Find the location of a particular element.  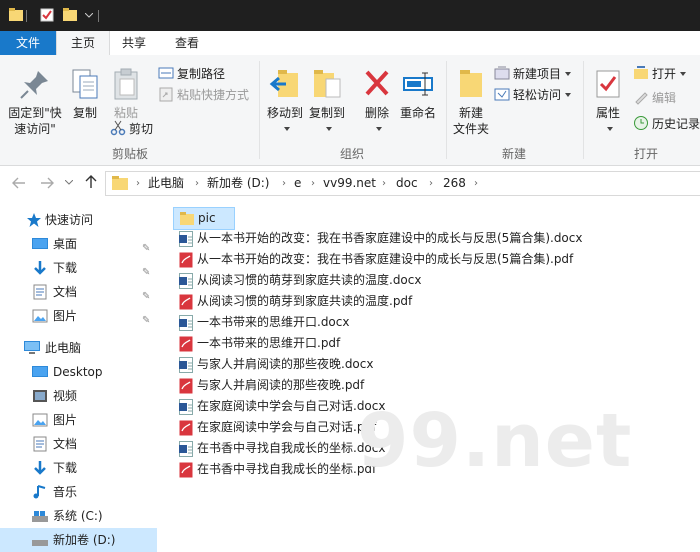

easy-access-icon is located at coordinates (502, 94).